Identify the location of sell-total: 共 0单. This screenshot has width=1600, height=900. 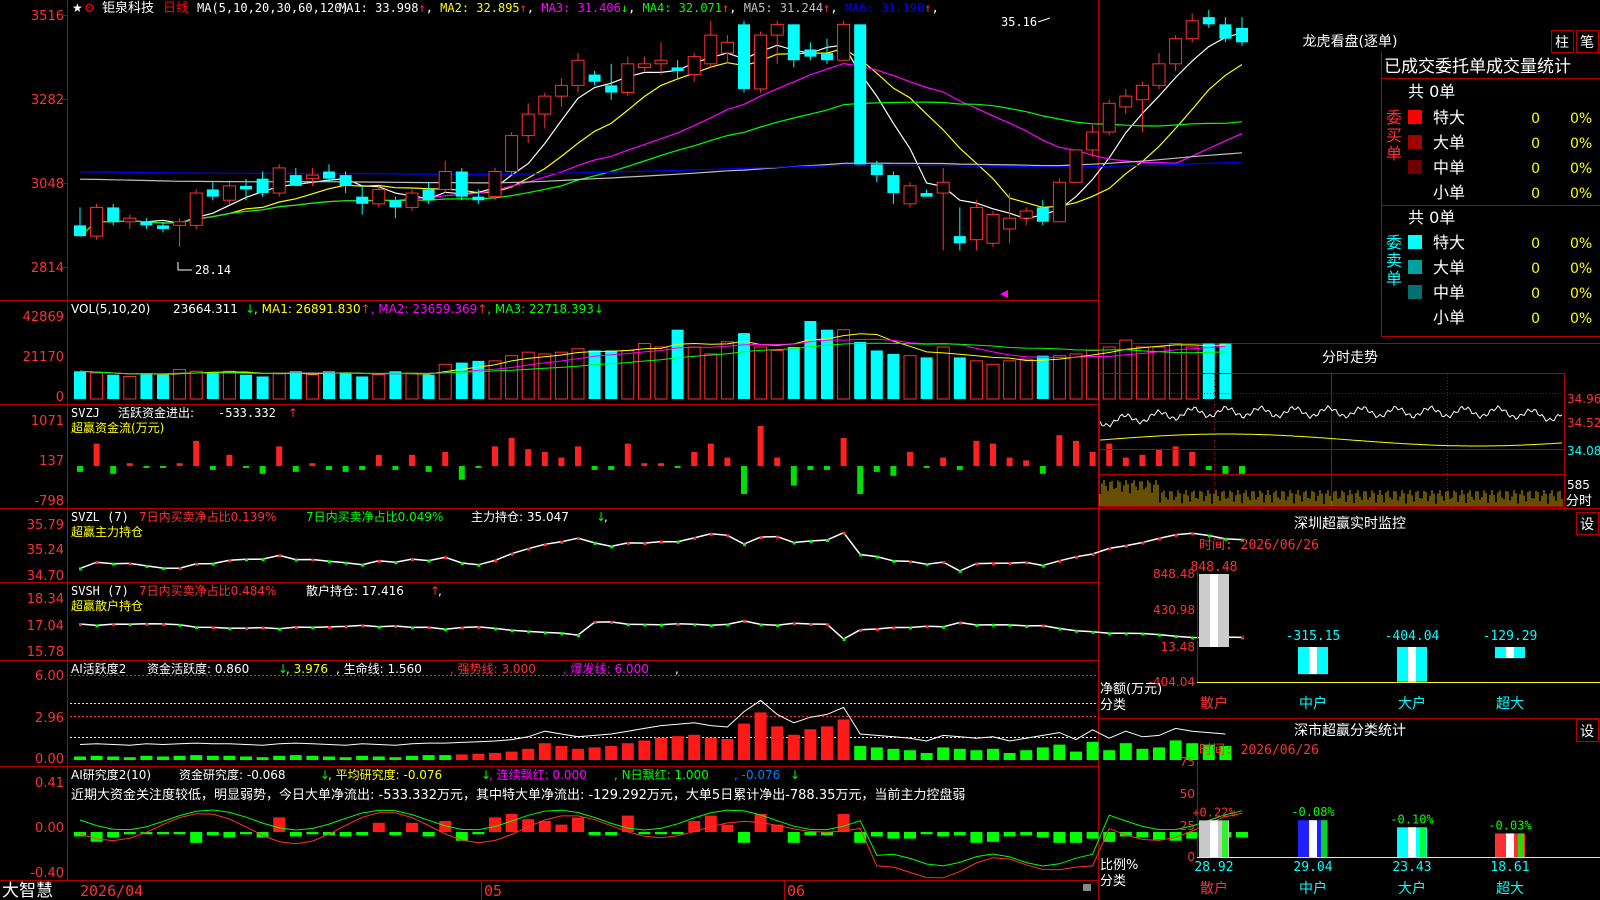
(1431, 217).